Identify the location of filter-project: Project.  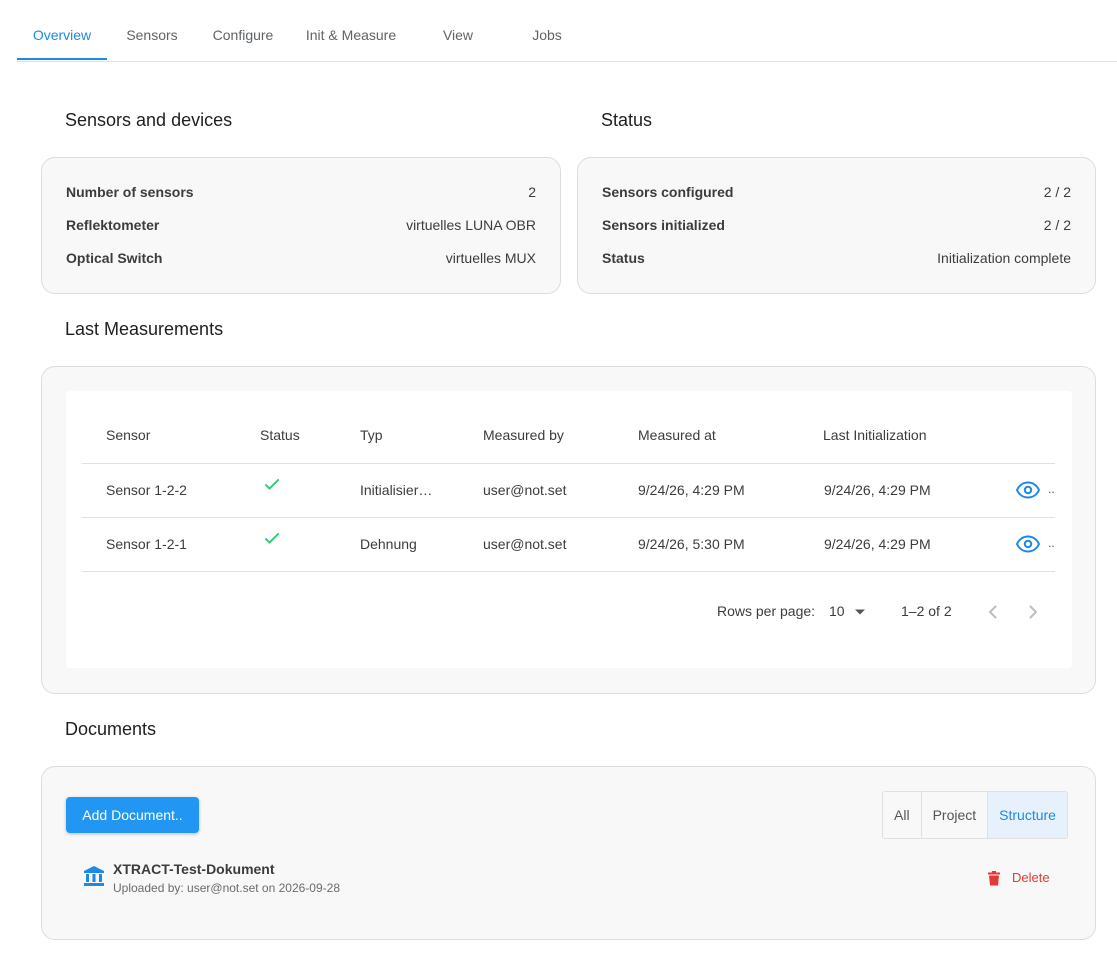
(955, 815).